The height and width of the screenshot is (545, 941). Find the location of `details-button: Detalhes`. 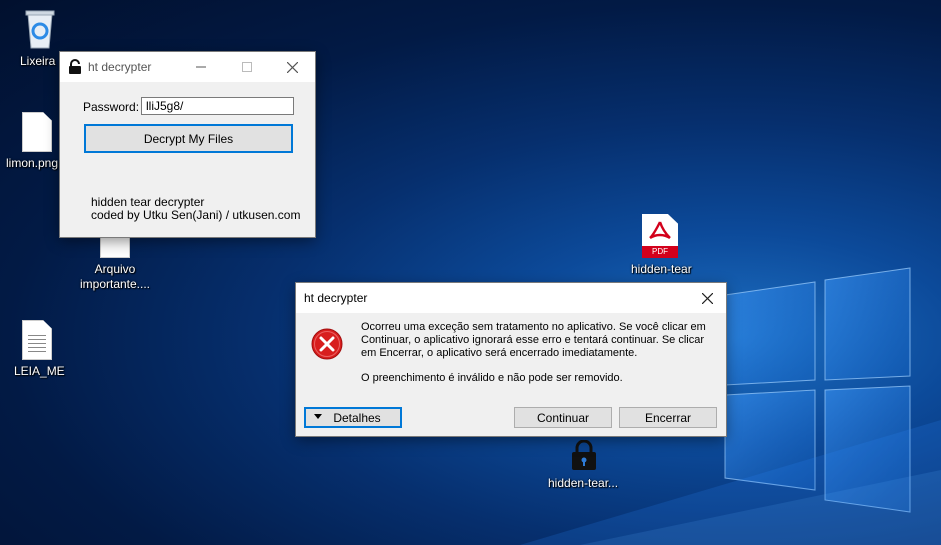

details-button: Detalhes is located at coordinates (353, 417).